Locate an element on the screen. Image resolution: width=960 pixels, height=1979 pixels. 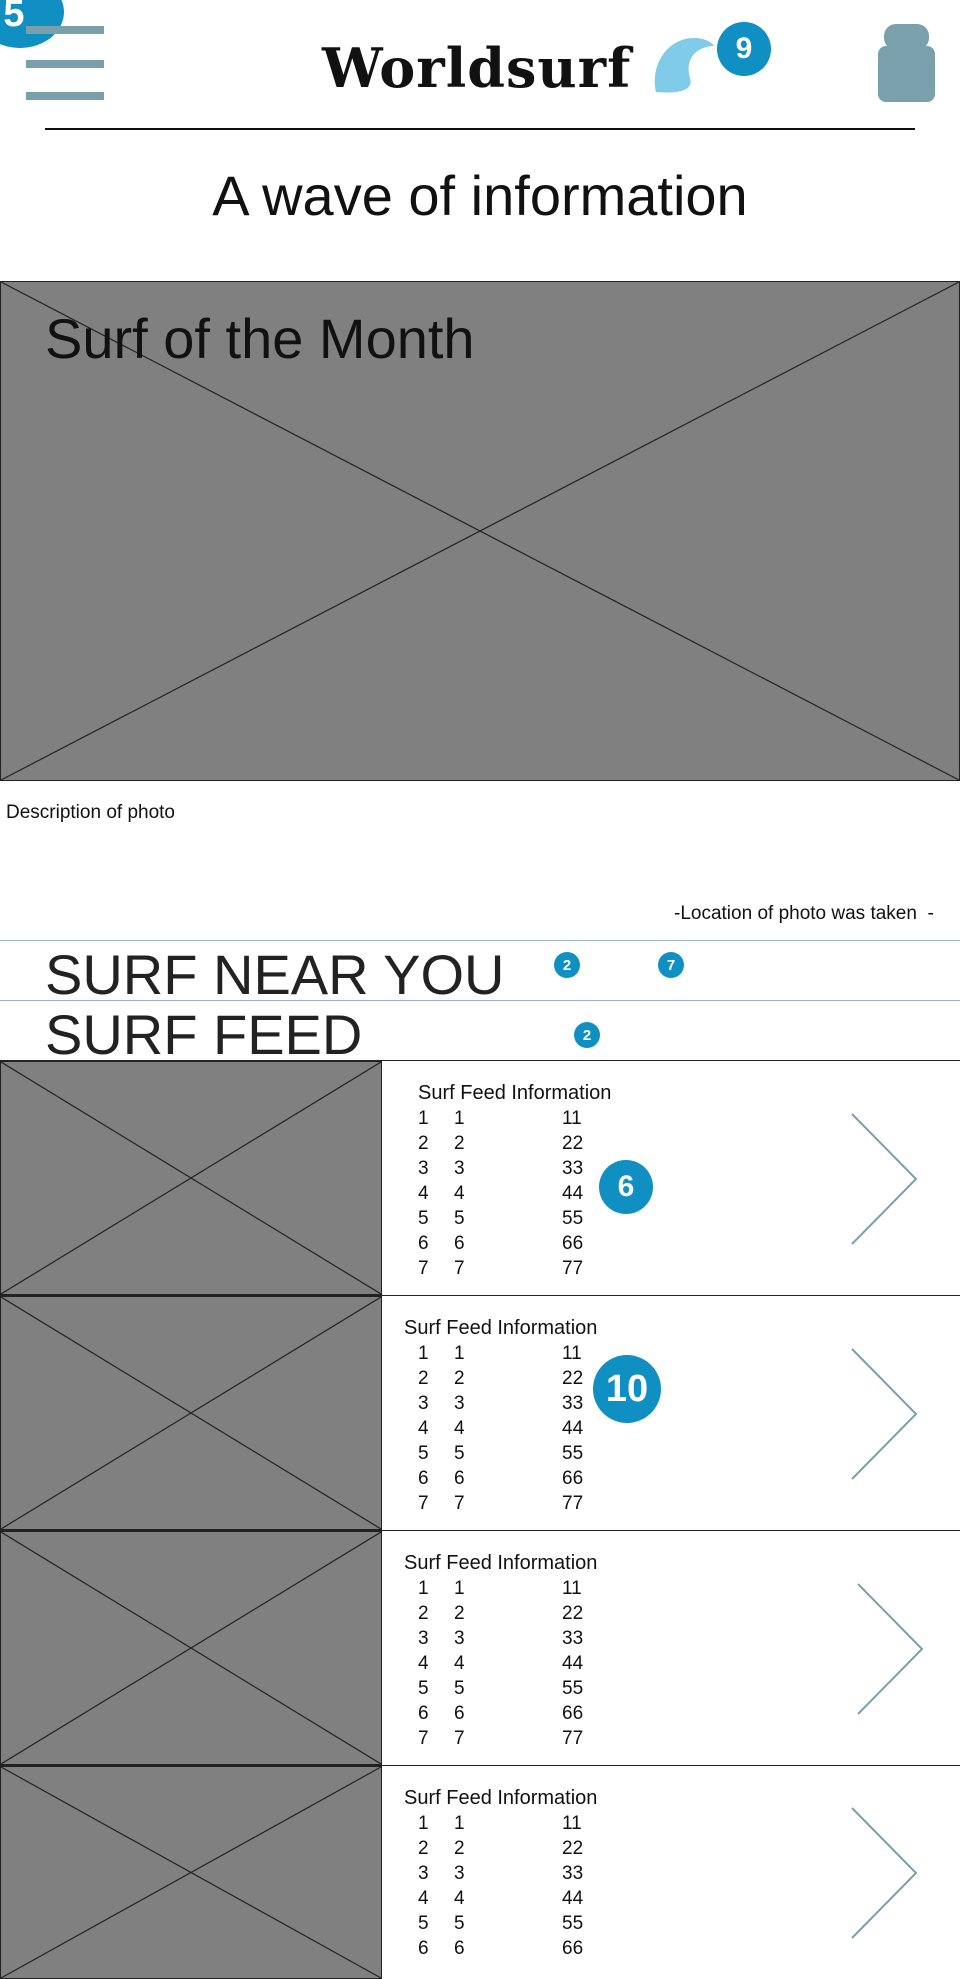
feed-annotation-badge: 10 is located at coordinates (627, 1389).